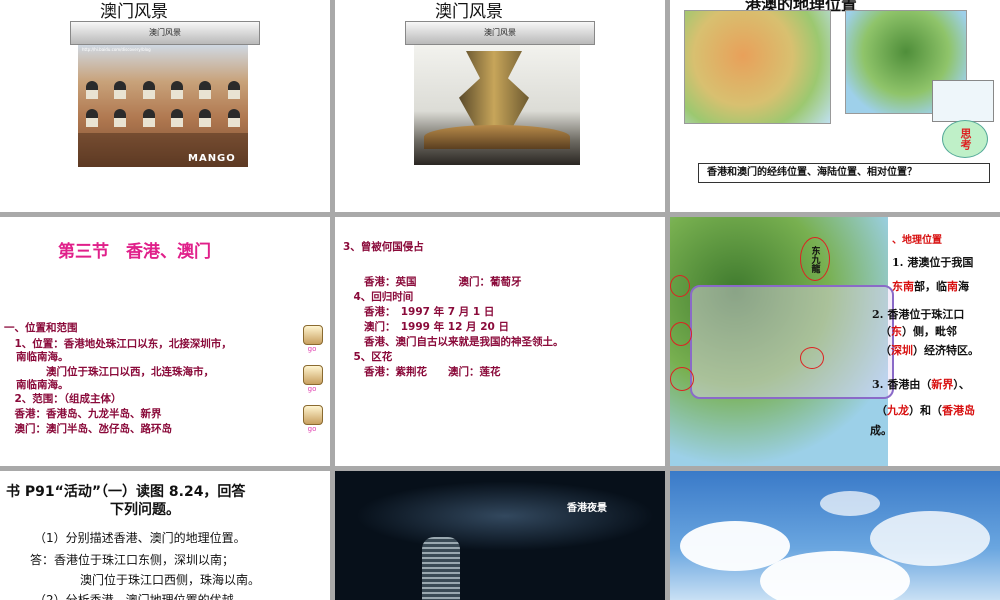  I want to click on slide-thumbnail-3: 港澳的地理位置 思考 香港和澳门的经纬位置、海陆位置、相对位置？, so click(835, 106).